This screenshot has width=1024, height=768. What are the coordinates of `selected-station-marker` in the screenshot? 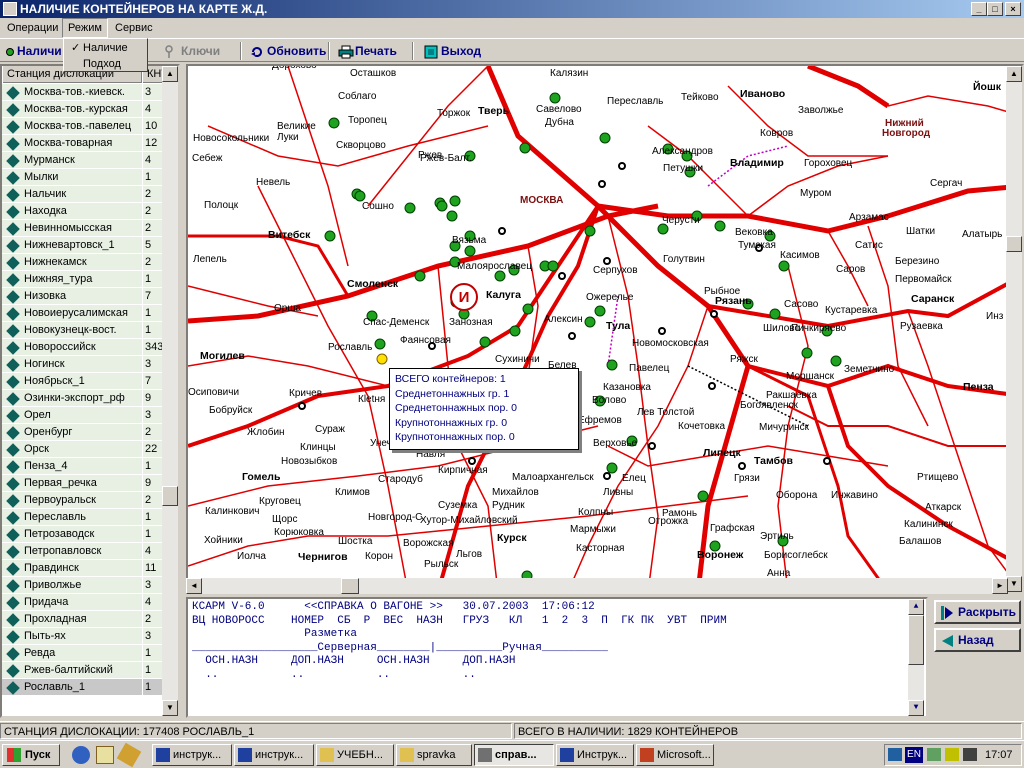 It's located at (382, 359).